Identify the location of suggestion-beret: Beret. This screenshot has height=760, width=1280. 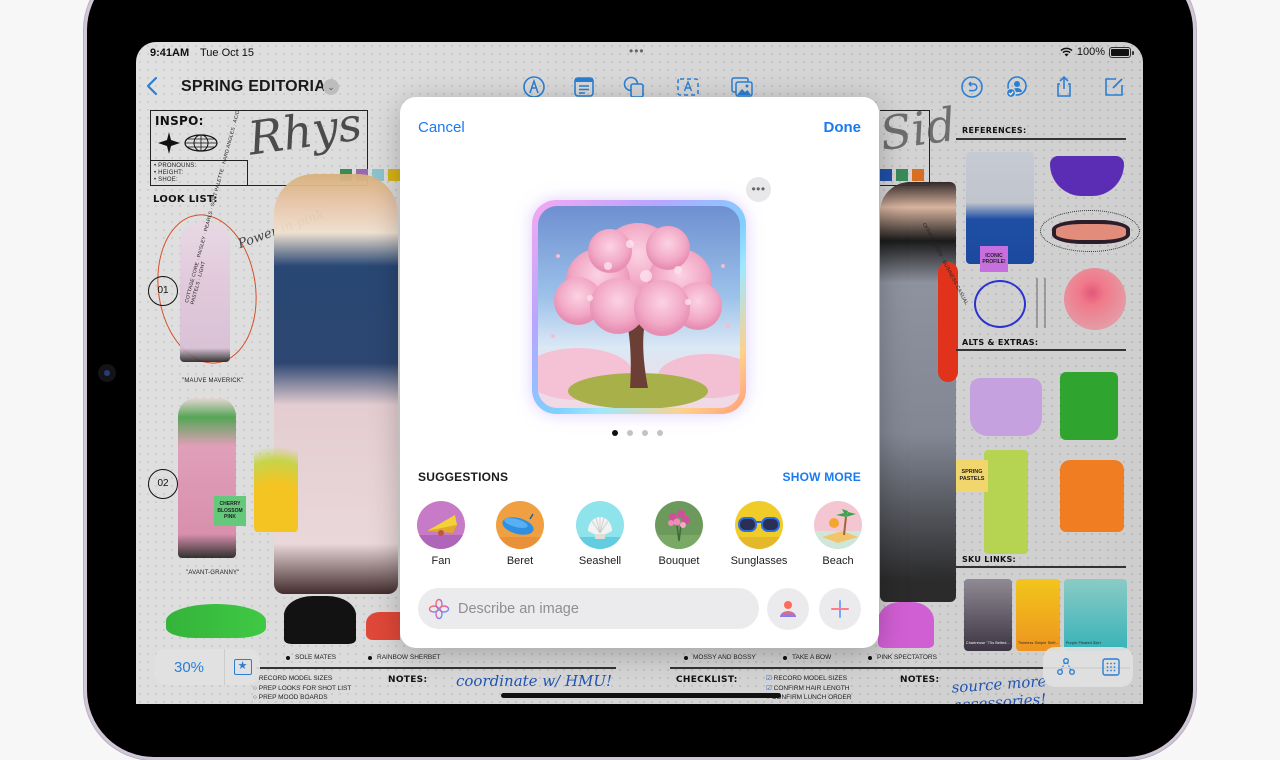
(520, 534).